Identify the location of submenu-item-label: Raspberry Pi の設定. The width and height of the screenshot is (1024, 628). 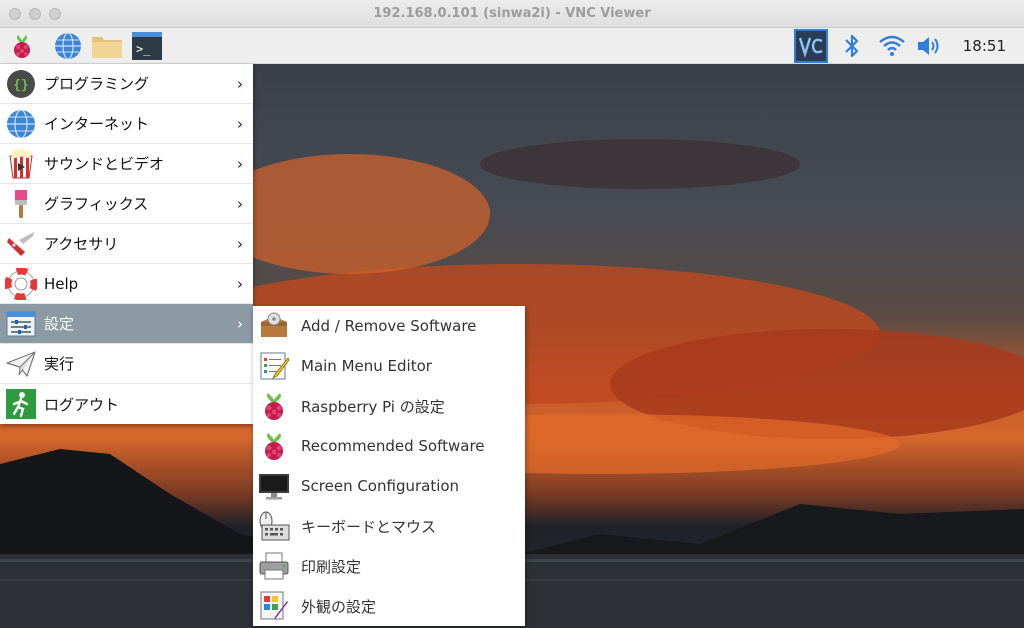
(373, 406).